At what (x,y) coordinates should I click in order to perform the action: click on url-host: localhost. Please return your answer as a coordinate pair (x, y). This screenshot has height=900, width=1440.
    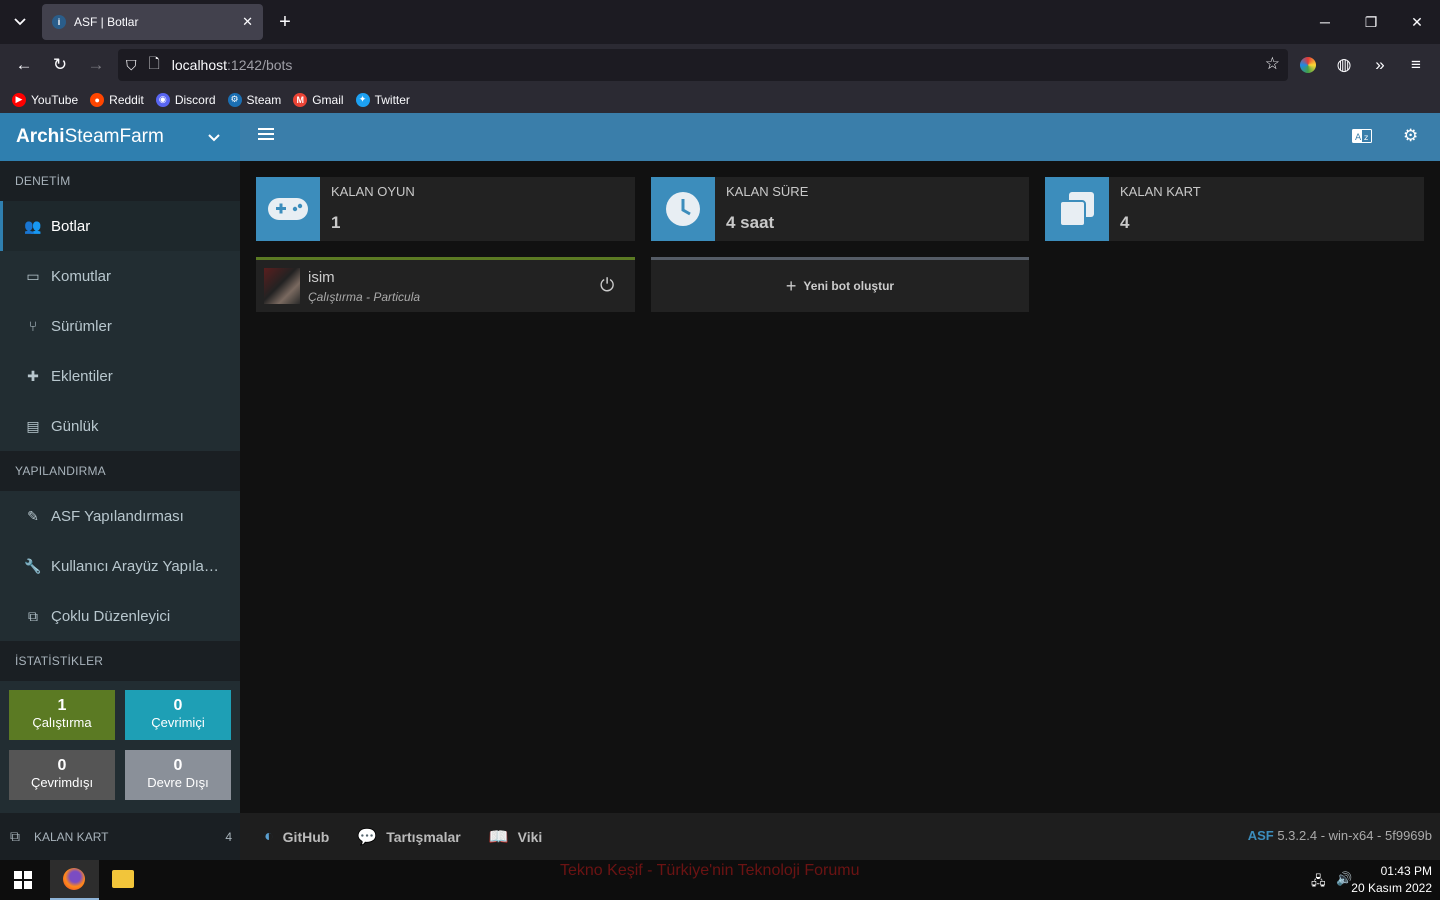
    Looking at the image, I should click on (199, 65).